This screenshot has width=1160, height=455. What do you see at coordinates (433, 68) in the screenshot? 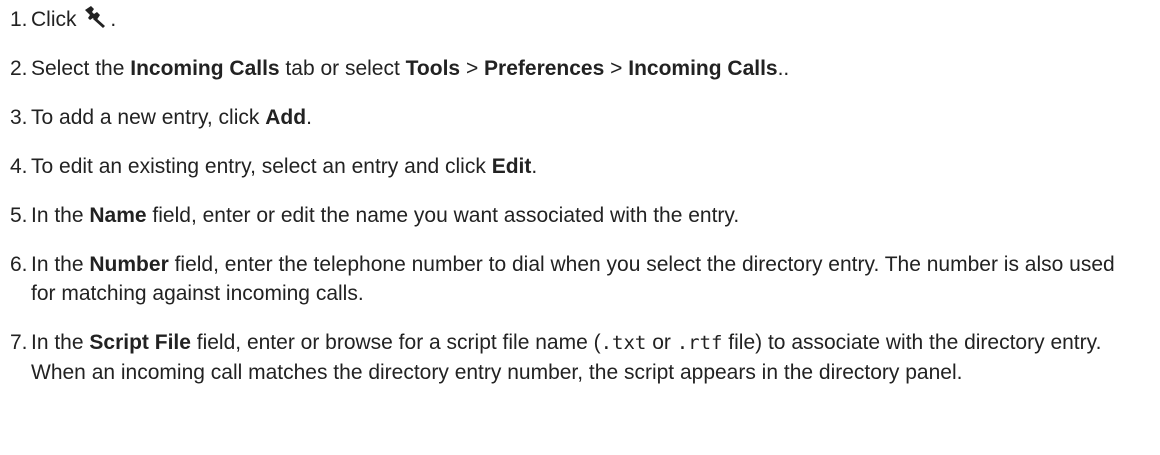
I see `ui-term-tools-menu: Tools` at bounding box center [433, 68].